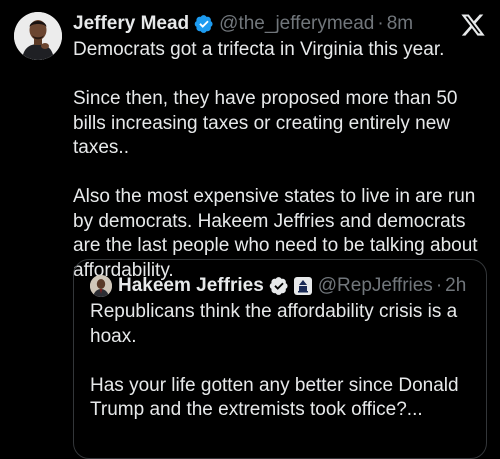  What do you see at coordinates (38, 36) in the screenshot?
I see `author-avatar` at bounding box center [38, 36].